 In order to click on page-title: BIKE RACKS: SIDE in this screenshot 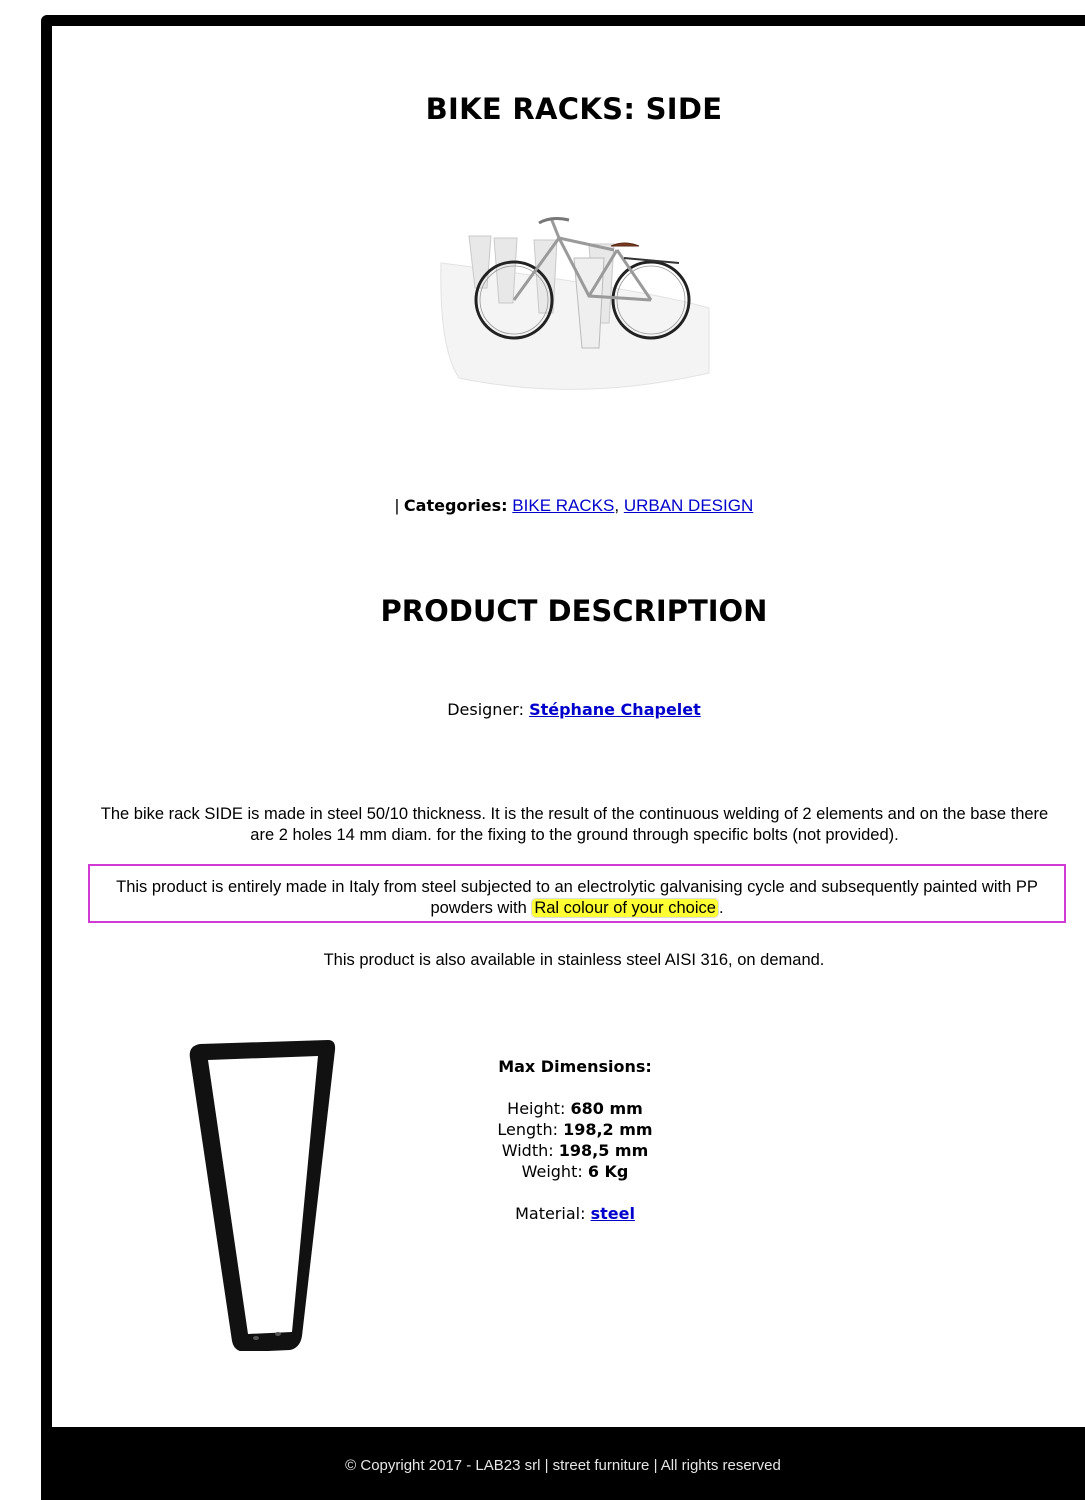, I will do `click(574, 109)`.